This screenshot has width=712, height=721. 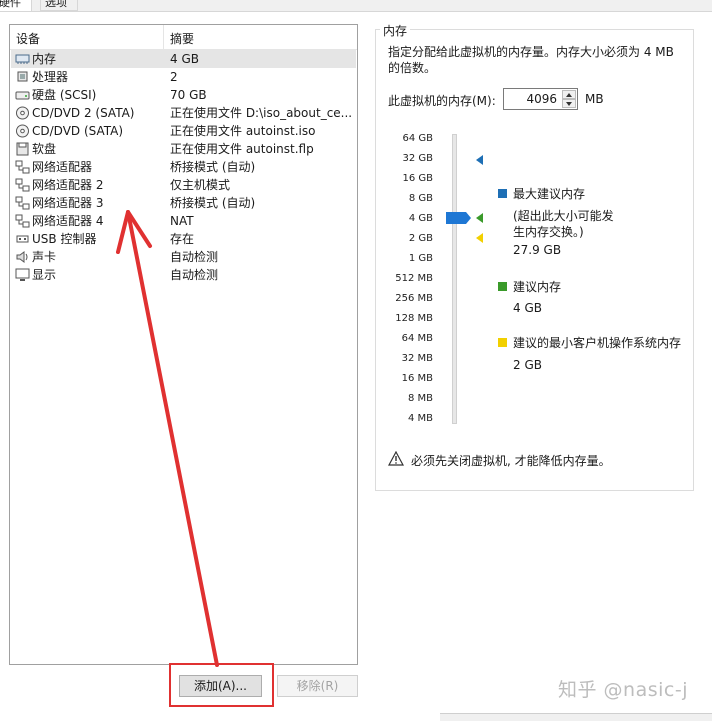 What do you see at coordinates (569, 94) in the screenshot?
I see `spin-up-icon` at bounding box center [569, 94].